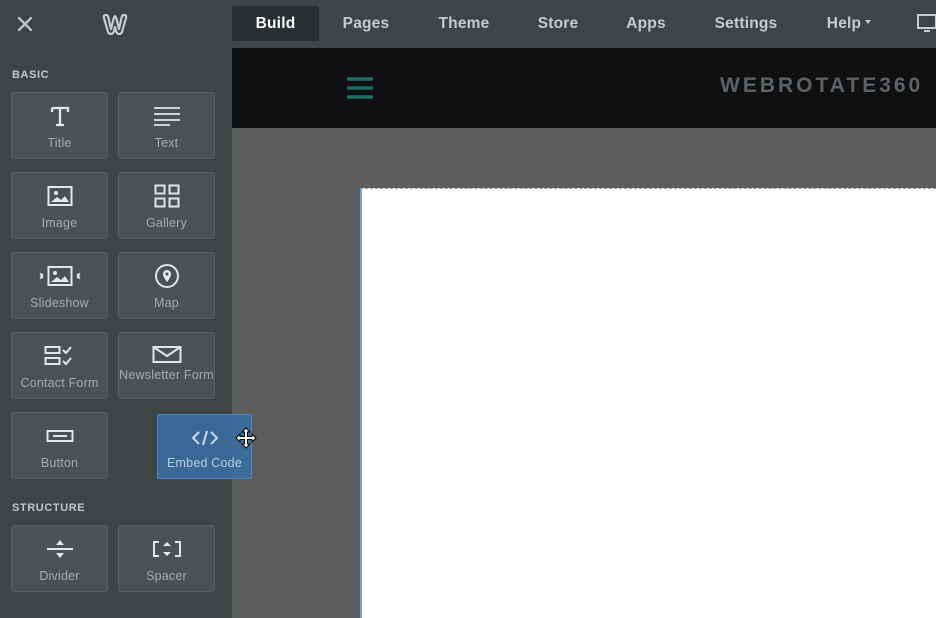 This screenshot has width=936, height=618. I want to click on tab-apps: Apps, so click(646, 23).